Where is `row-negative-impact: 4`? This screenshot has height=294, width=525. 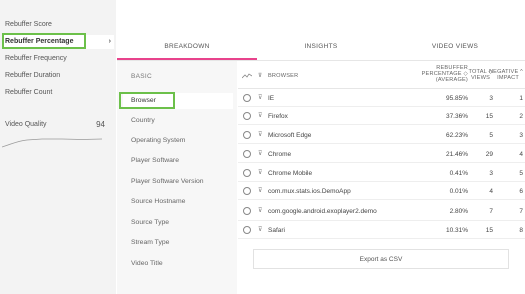 row-negative-impact: 4 is located at coordinates (521, 154).